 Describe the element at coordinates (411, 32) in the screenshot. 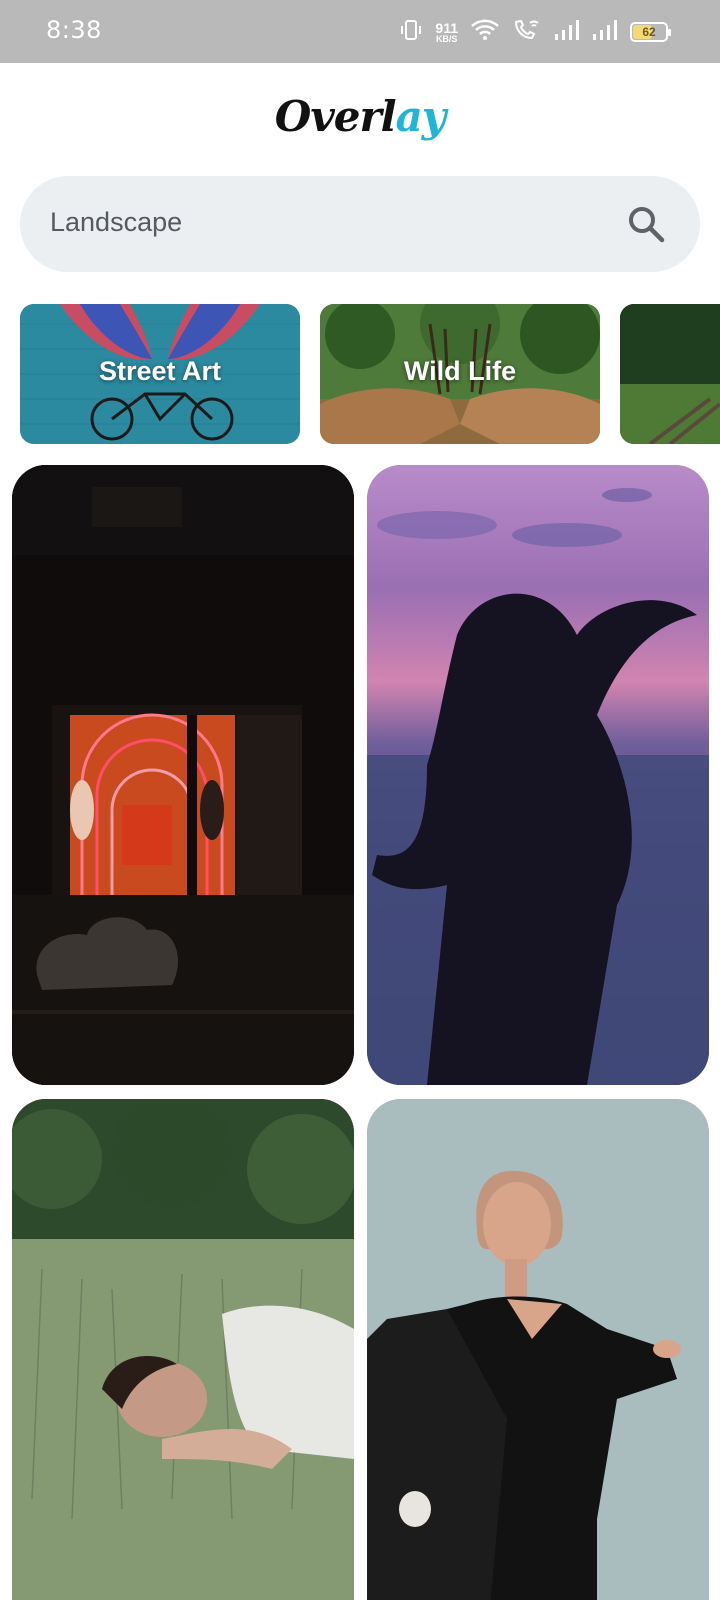

I see `vibrate-icon` at that location.